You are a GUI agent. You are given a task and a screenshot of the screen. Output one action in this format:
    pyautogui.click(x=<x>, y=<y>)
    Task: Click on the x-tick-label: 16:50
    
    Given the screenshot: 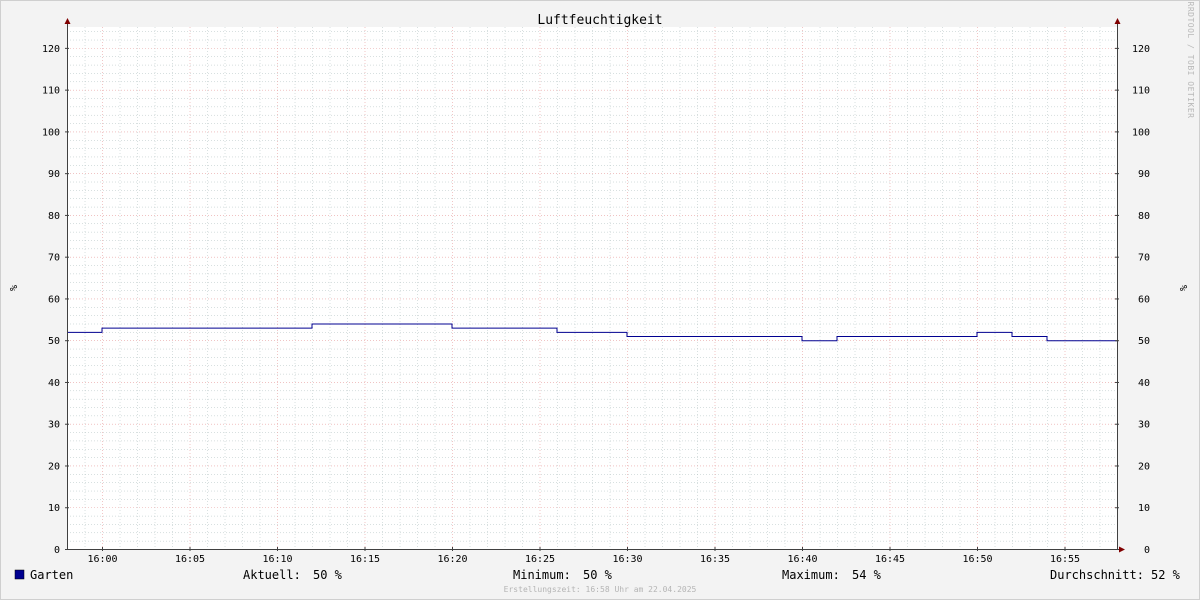 What is the action you would take?
    pyautogui.click(x=977, y=559)
    